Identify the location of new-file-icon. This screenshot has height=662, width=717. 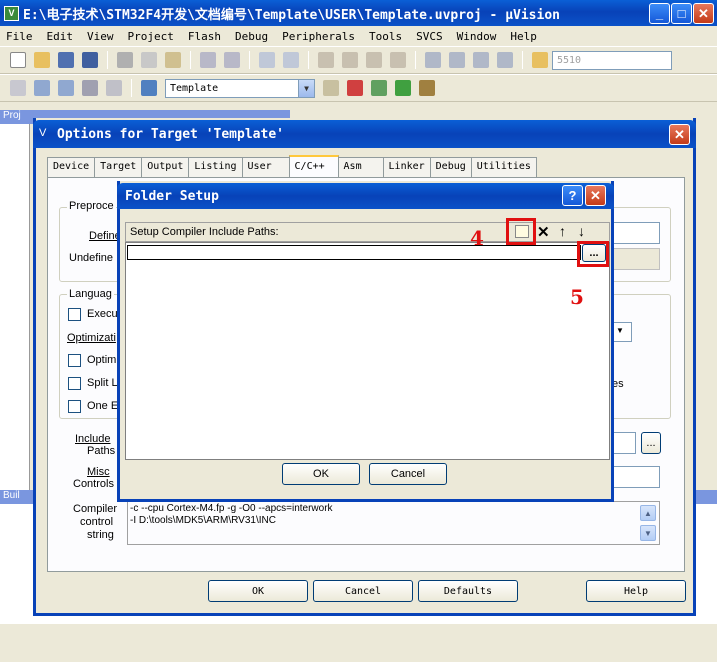
(18, 60).